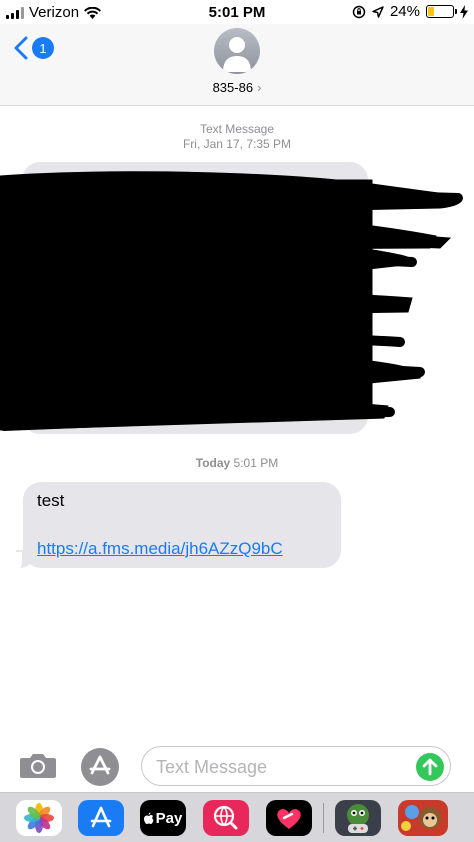 The height and width of the screenshot is (842, 474). What do you see at coordinates (323, 818) in the screenshot?
I see `drawer-divider` at bounding box center [323, 818].